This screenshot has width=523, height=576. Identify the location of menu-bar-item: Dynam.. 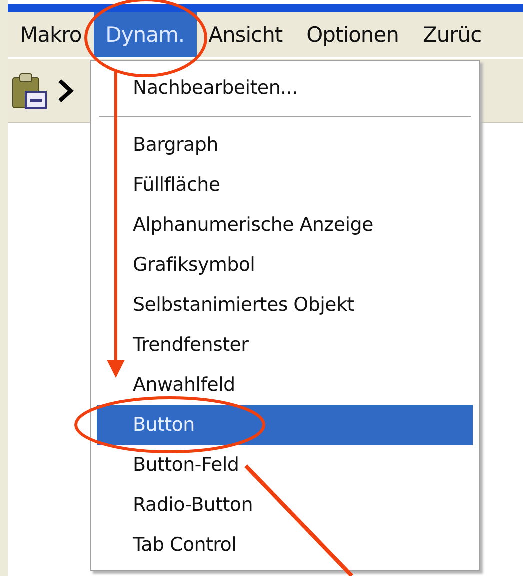
(145, 34).